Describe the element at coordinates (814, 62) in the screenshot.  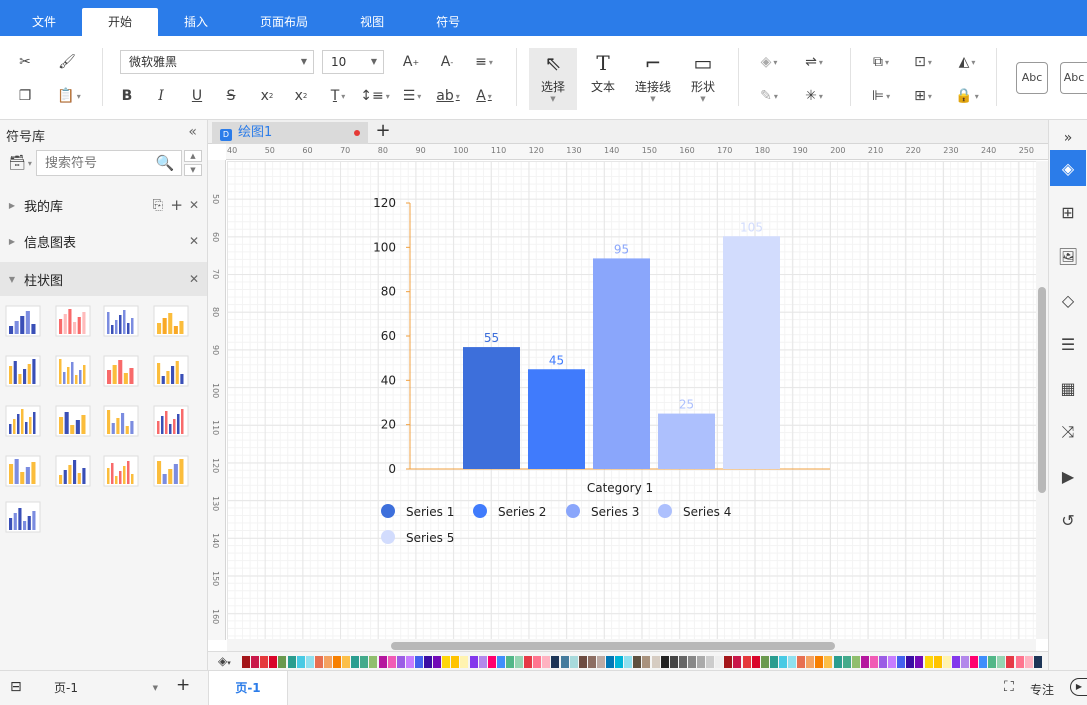
I see `line-style-icon: ⇌ ▾` at that location.